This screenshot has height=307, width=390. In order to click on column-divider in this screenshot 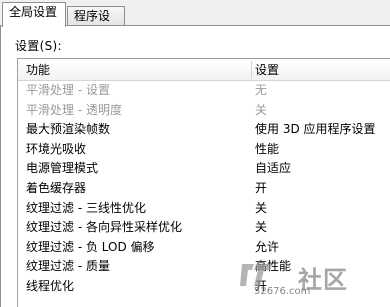, I will do `click(251, 70)`.